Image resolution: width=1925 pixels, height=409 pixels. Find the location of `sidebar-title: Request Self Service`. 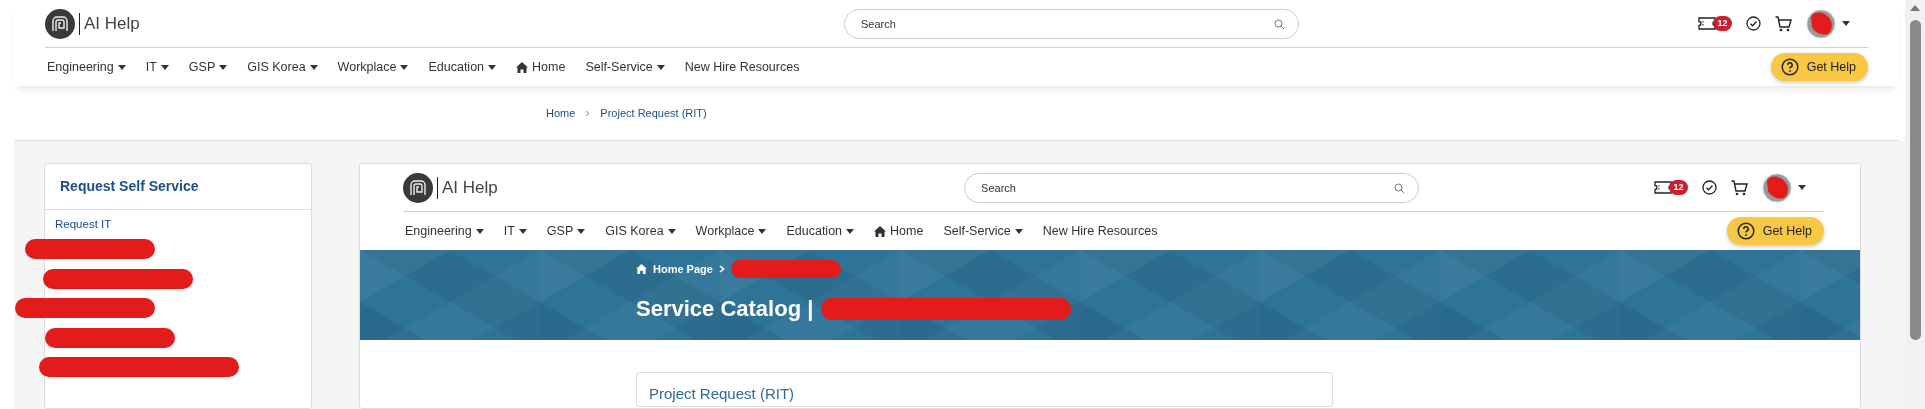

sidebar-title: Request Self Service is located at coordinates (178, 187).